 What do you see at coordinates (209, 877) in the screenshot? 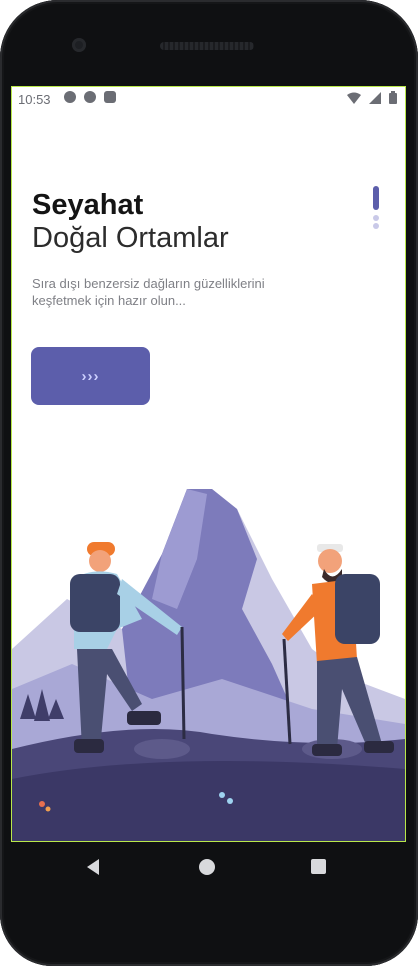
I see `system-nav-bar` at bounding box center [209, 877].